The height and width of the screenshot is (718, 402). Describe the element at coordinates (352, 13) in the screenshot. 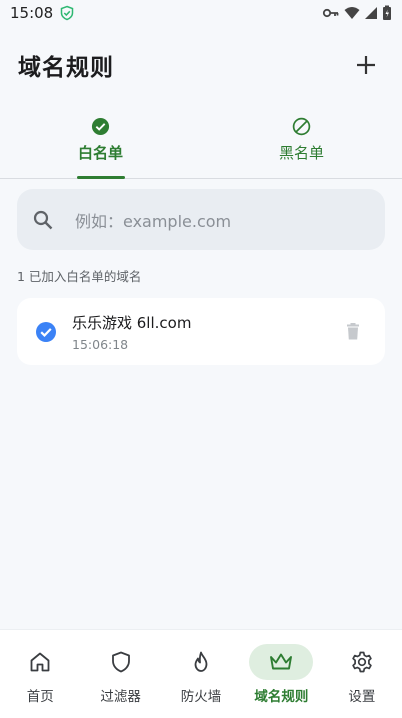

I see `wifi-icon` at that location.